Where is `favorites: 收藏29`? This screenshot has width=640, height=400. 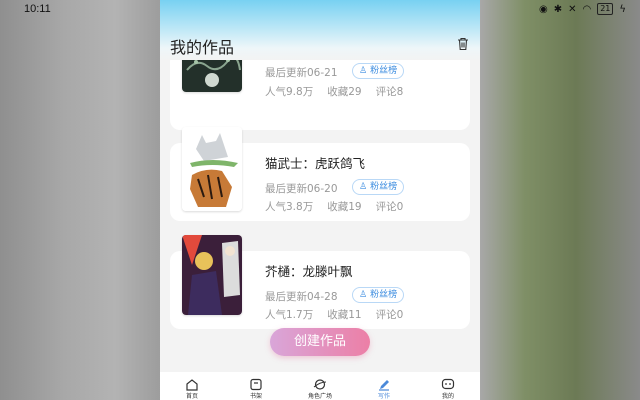
favorites: 收藏29 is located at coordinates (344, 92).